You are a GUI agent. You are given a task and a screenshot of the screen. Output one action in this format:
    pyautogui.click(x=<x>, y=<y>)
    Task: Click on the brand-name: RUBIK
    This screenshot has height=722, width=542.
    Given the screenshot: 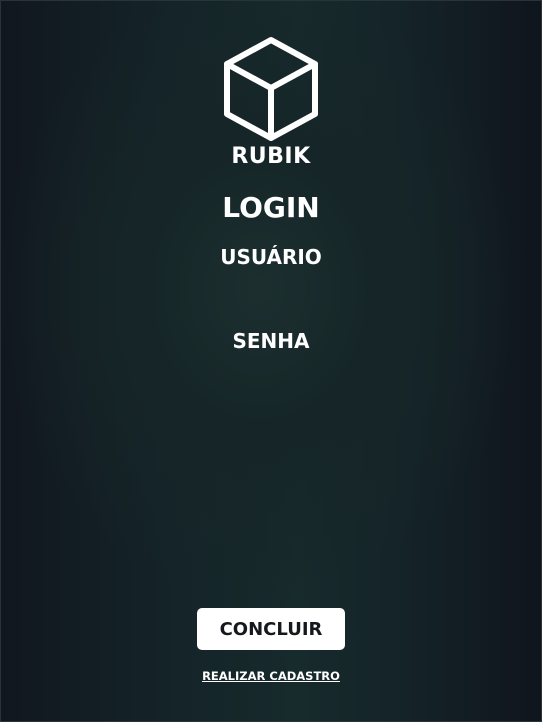 What is the action you would take?
    pyautogui.click(x=271, y=156)
    